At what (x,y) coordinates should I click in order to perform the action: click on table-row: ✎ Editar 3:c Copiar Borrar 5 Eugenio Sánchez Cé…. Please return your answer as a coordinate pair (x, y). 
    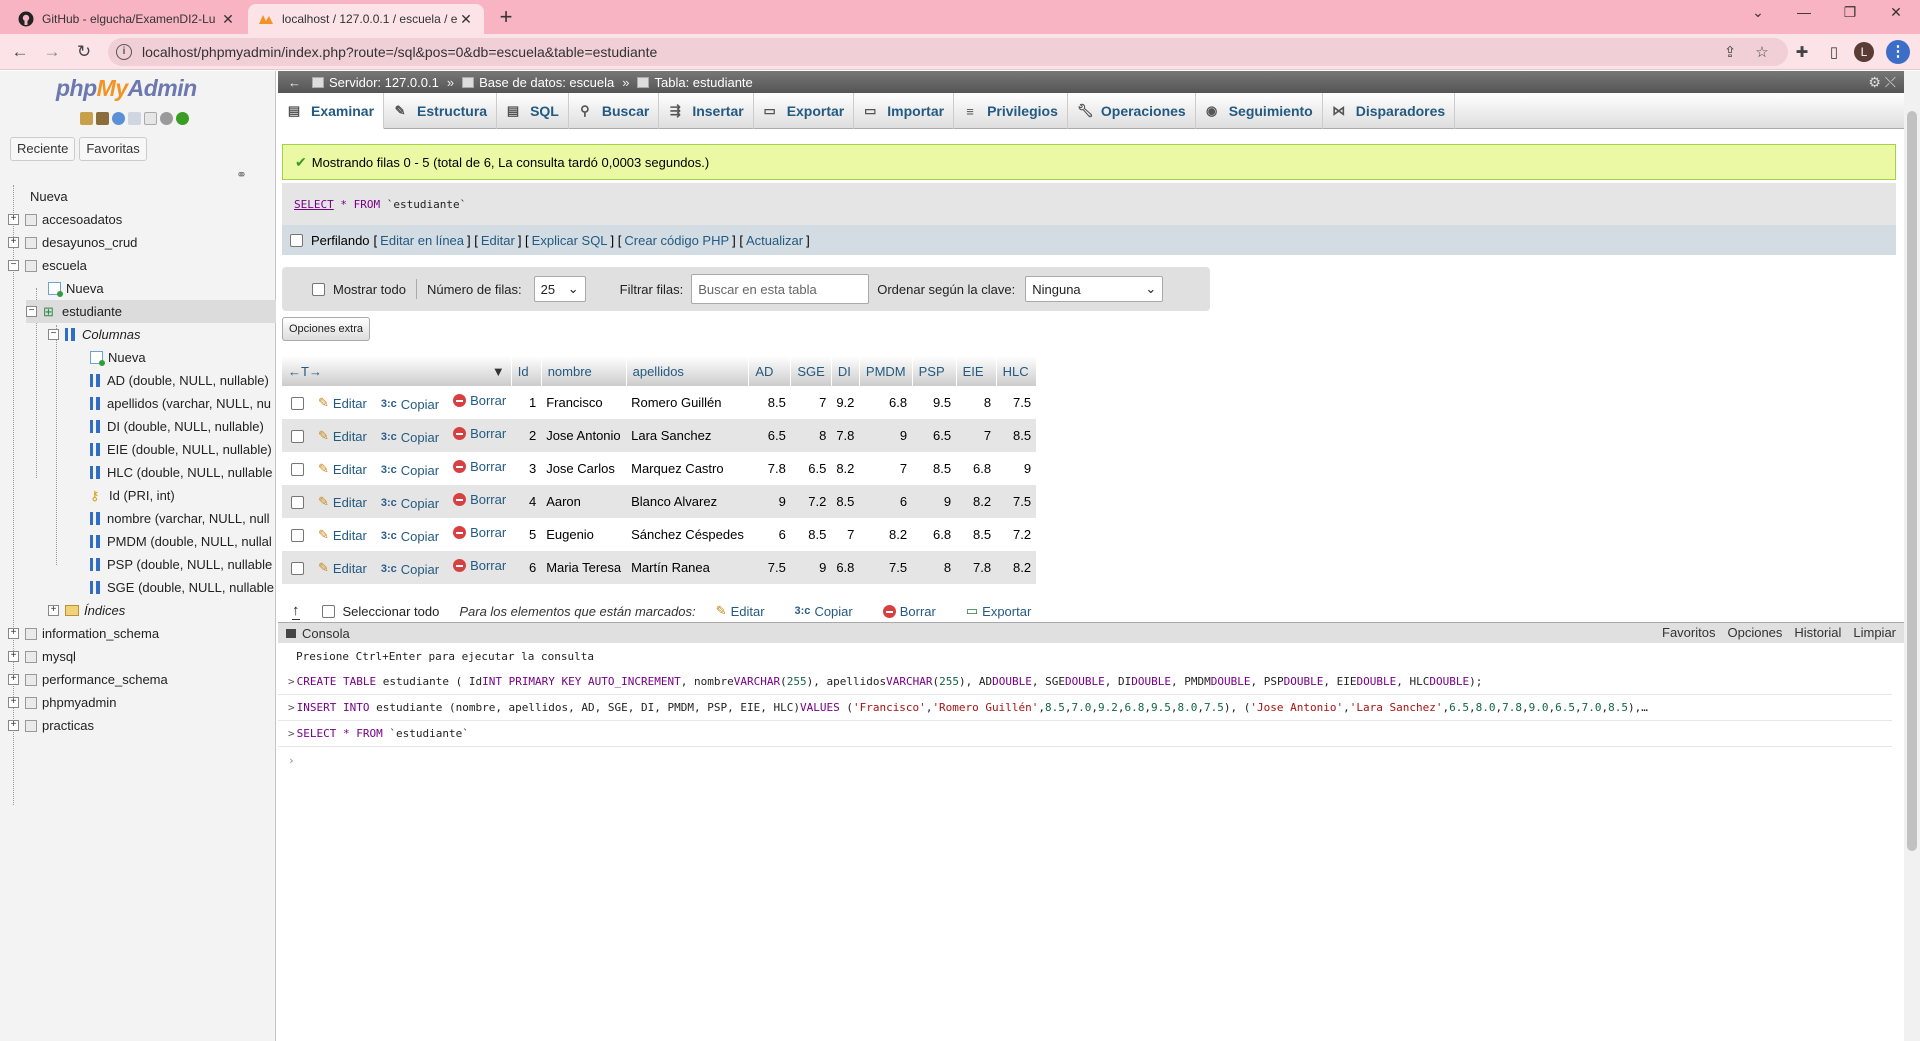
    Looking at the image, I should click on (659, 534).